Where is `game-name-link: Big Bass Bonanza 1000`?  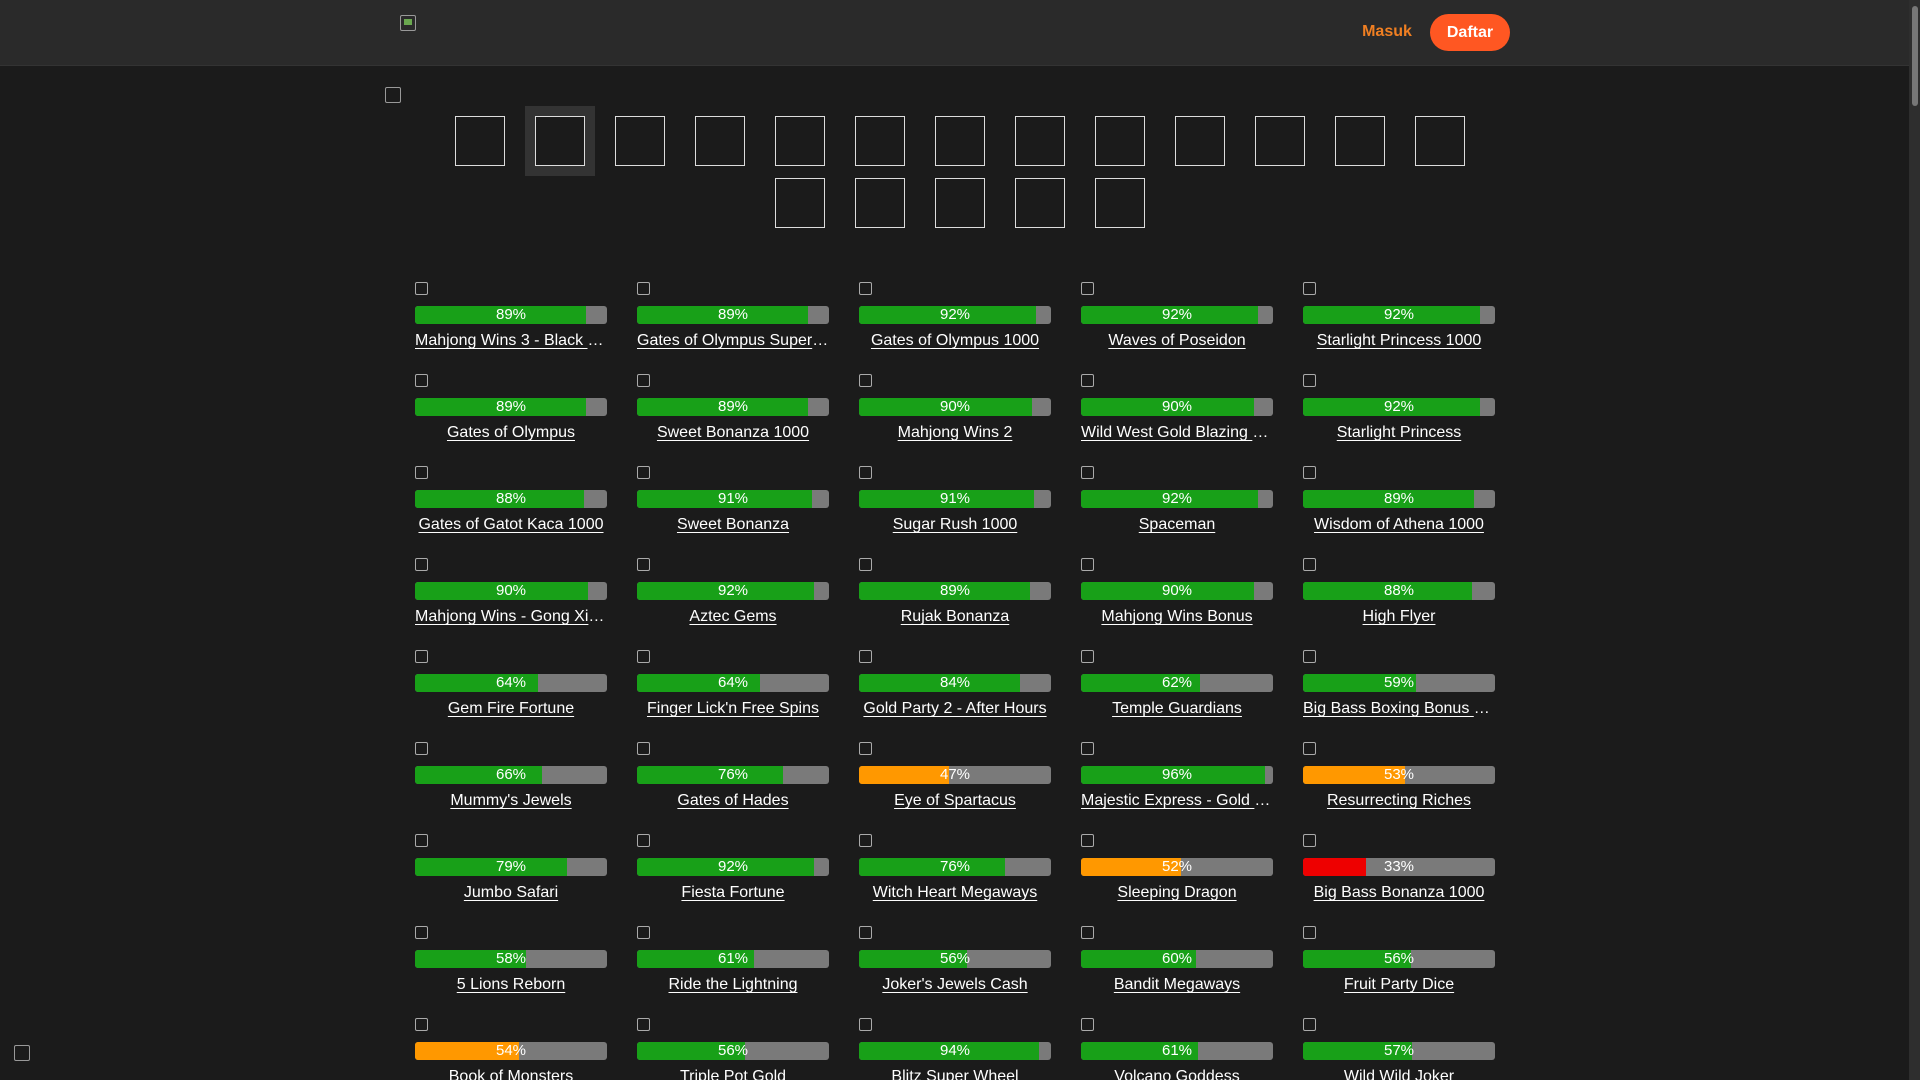
game-name-link: Big Bass Bonanza 1000 is located at coordinates (1399, 893).